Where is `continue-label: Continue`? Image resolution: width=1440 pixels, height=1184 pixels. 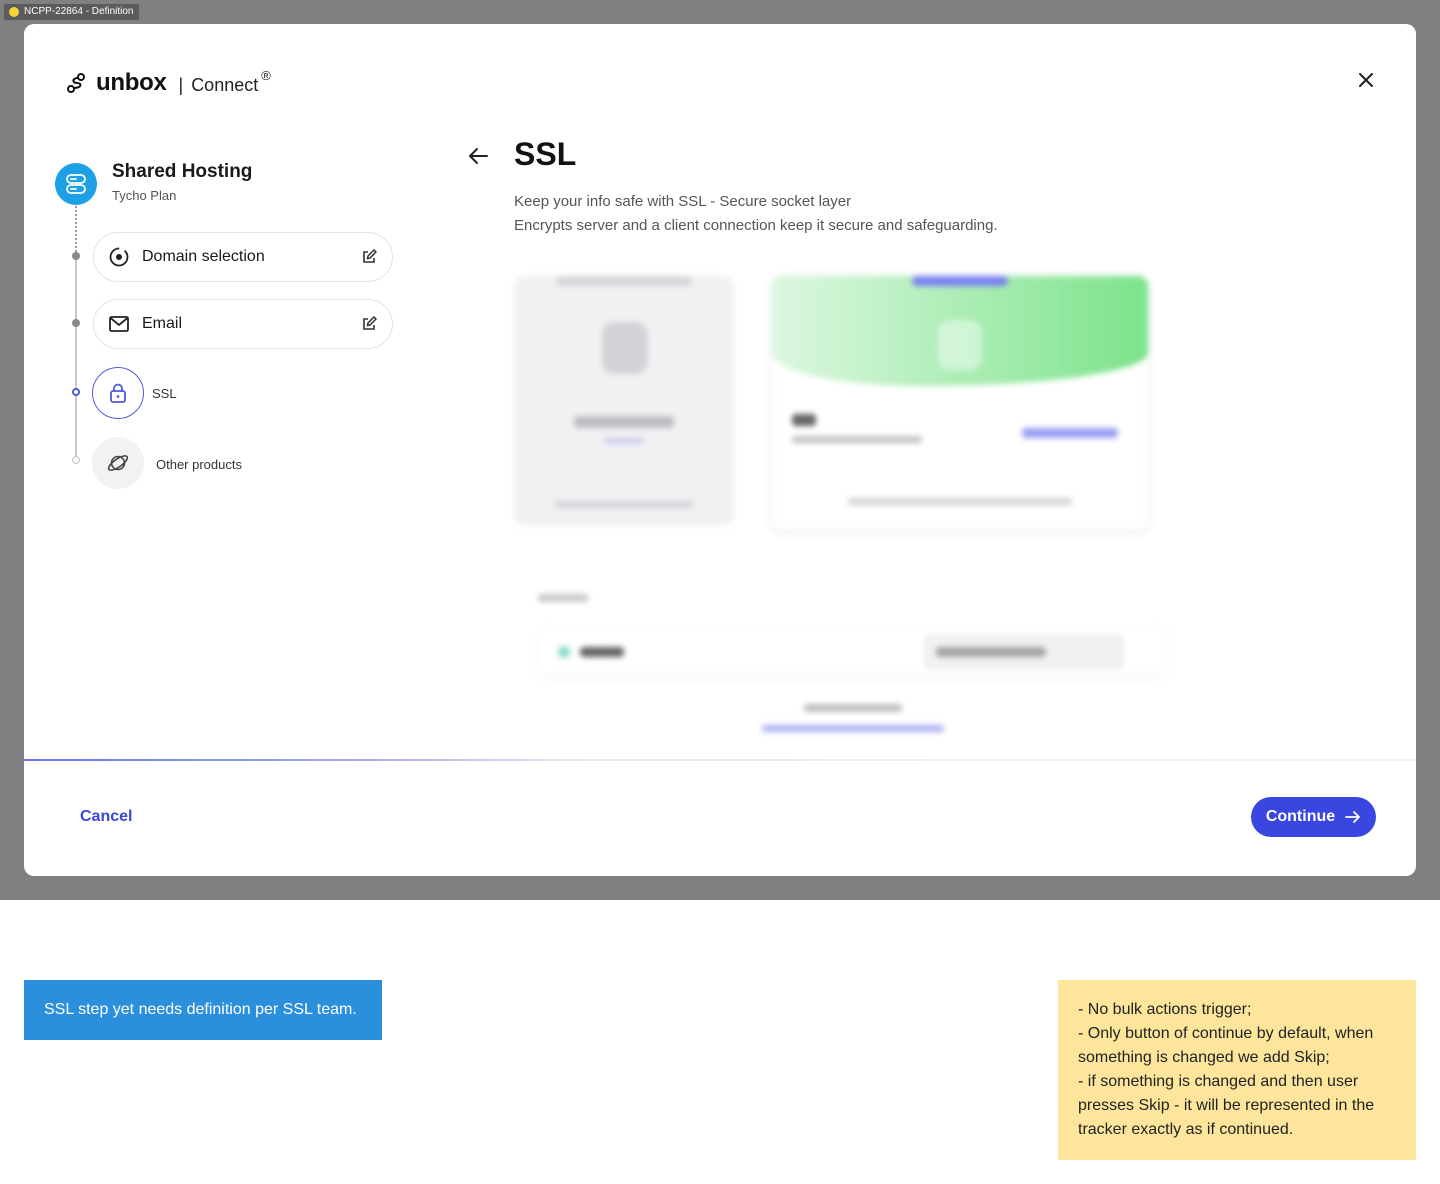 continue-label: Continue is located at coordinates (1300, 816).